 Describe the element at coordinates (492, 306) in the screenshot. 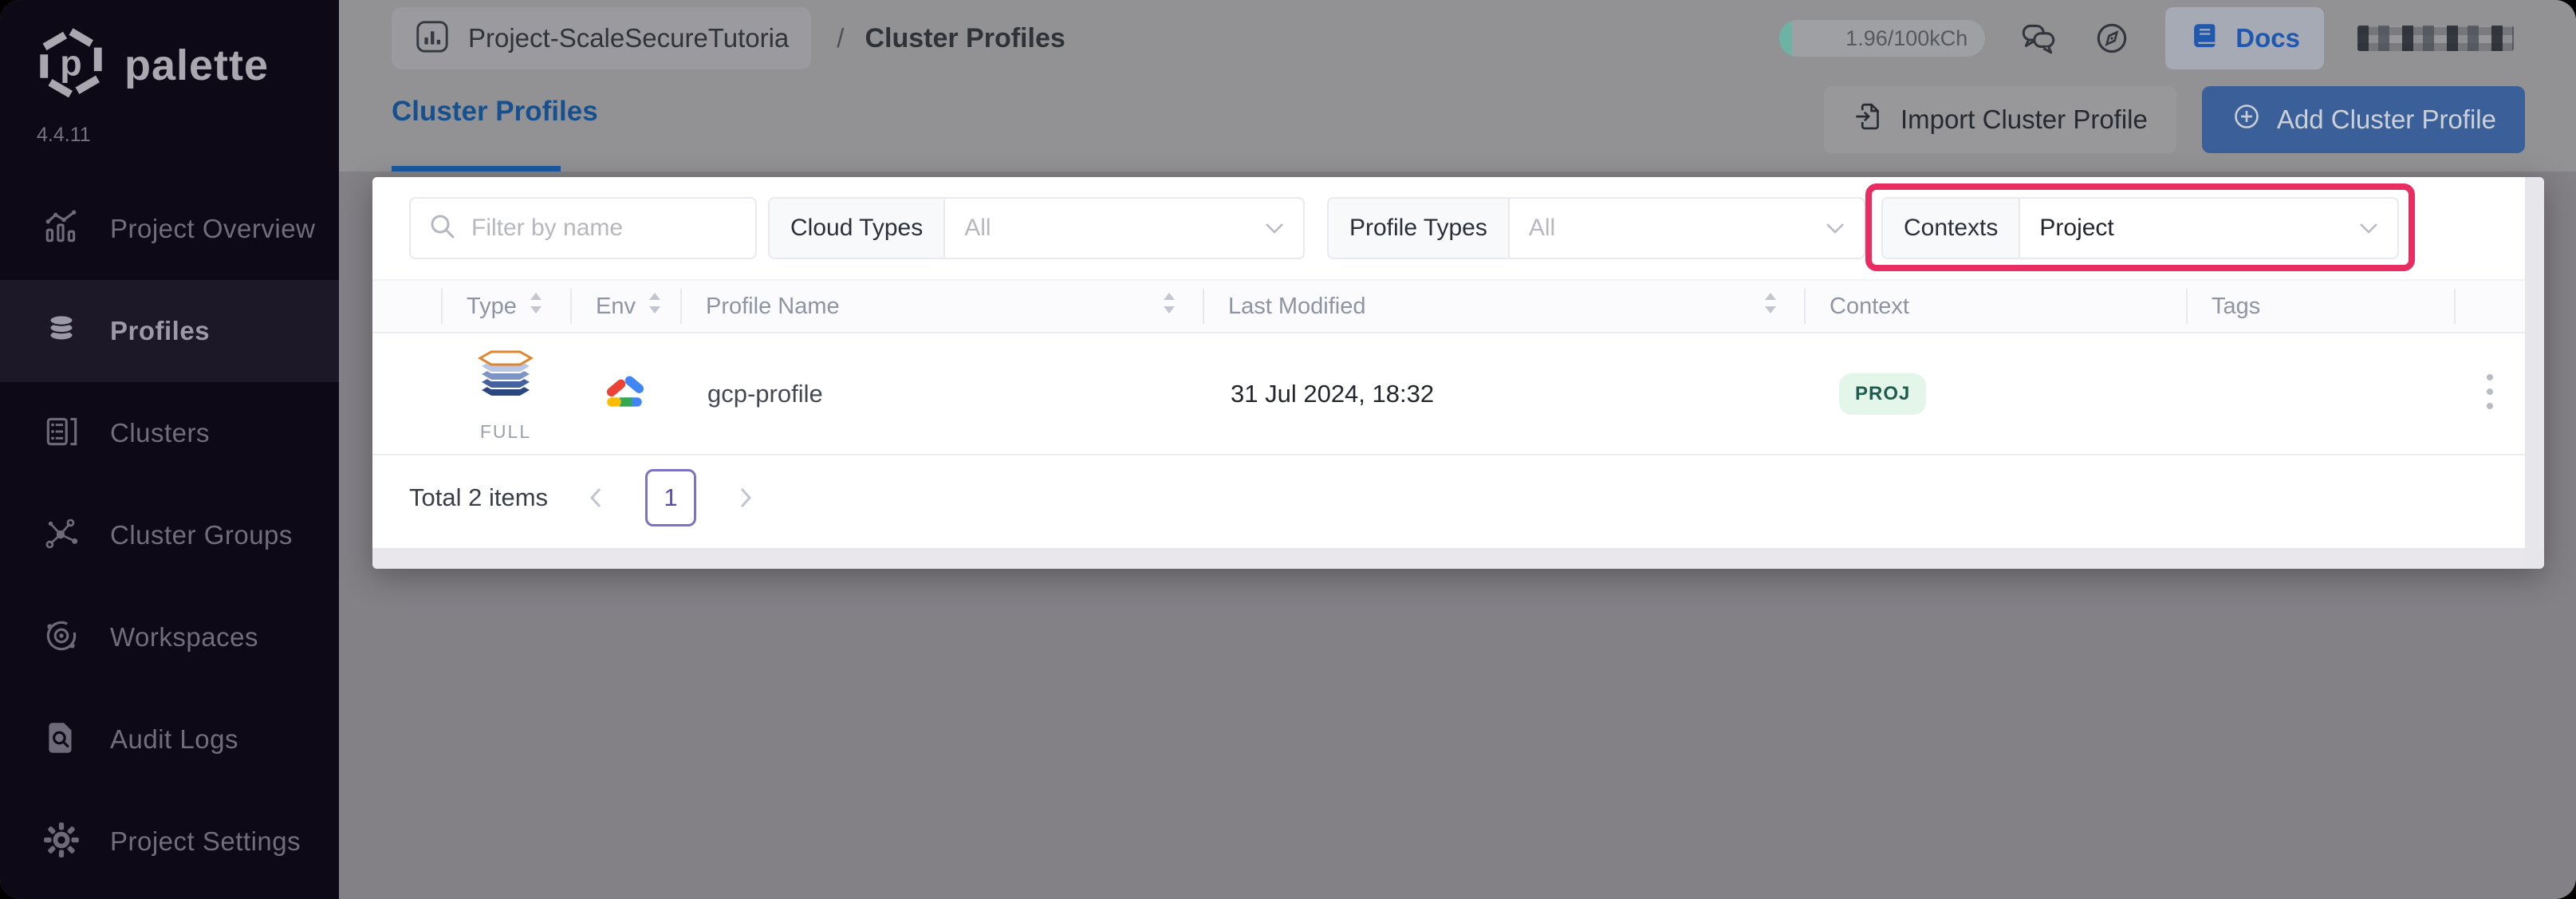

I see `column-label: Type` at that location.